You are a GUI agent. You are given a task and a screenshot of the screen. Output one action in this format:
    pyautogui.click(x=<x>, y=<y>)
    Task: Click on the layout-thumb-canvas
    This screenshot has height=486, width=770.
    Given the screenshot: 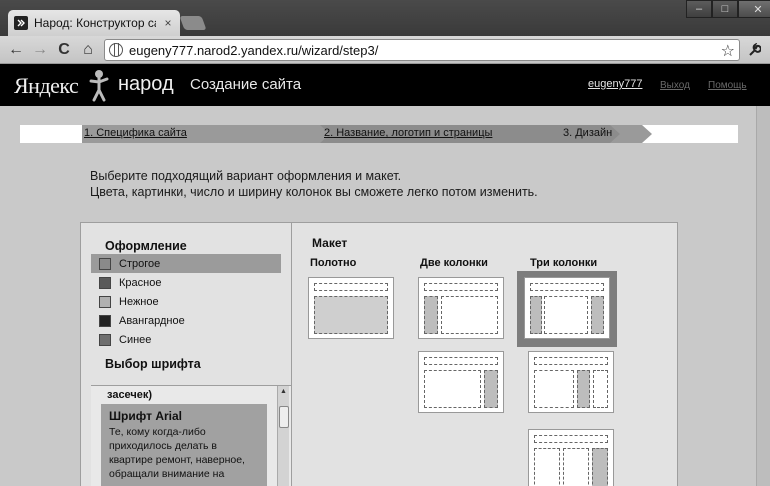 What is the action you would take?
    pyautogui.click(x=351, y=308)
    